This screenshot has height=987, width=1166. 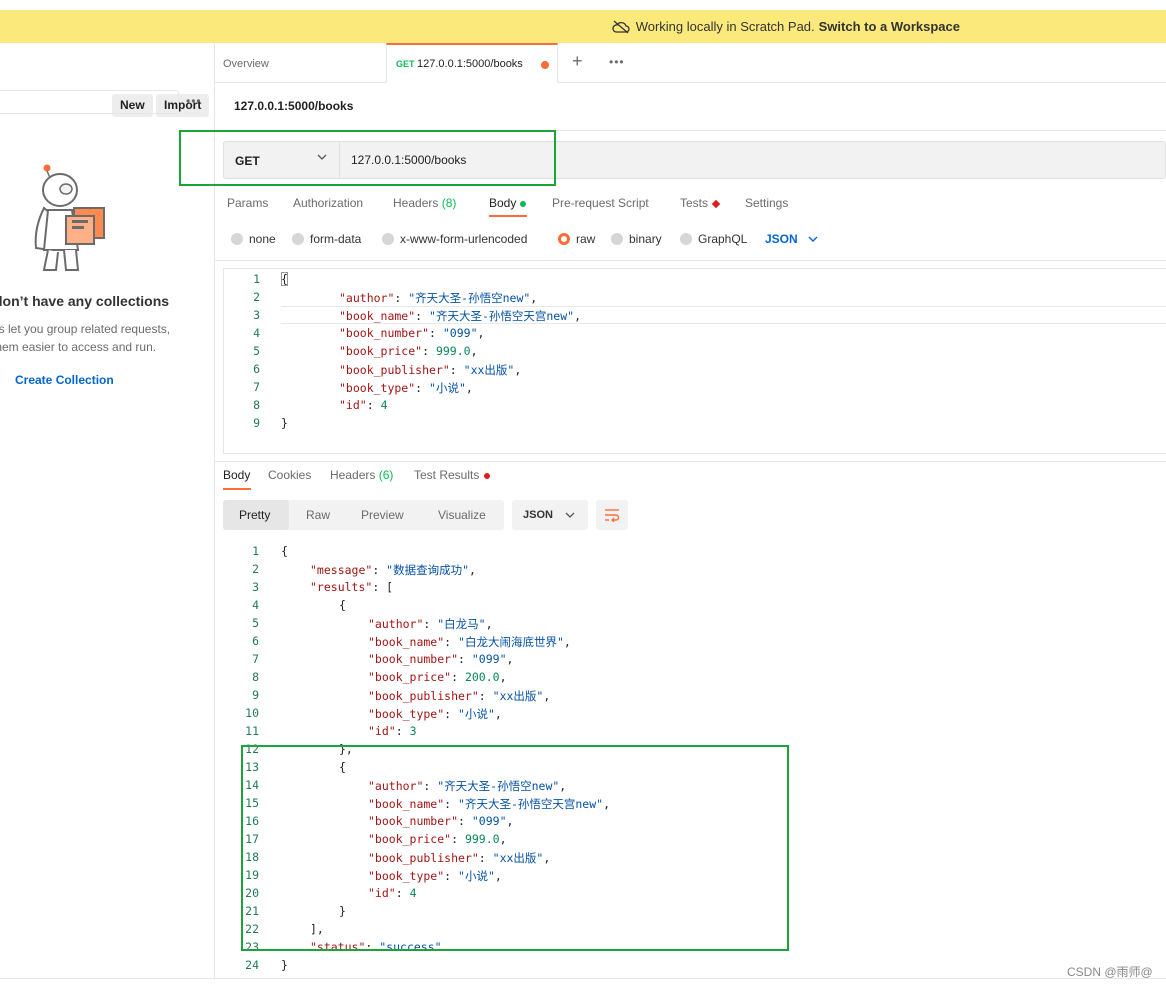 What do you see at coordinates (78, 347) in the screenshot?
I see `empty-desc-line-2: them easier to access and run.` at bounding box center [78, 347].